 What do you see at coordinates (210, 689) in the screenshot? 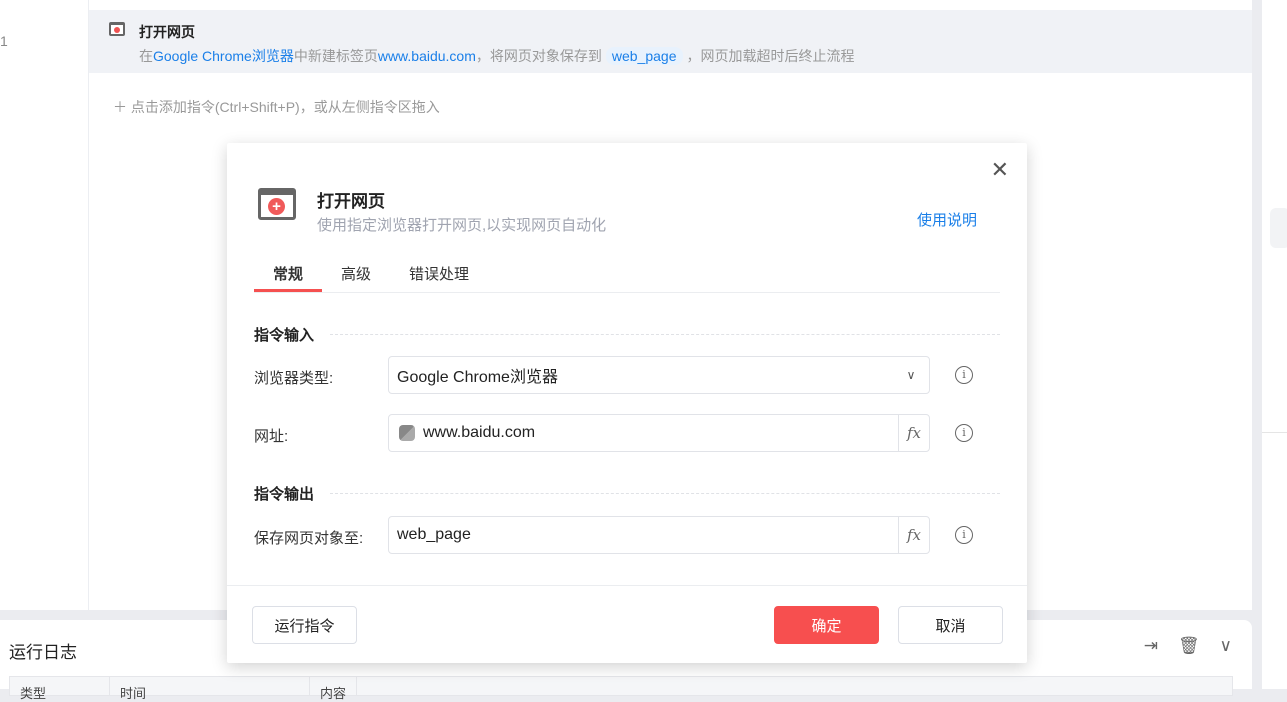
I see `col-time: 时间` at bounding box center [210, 689].